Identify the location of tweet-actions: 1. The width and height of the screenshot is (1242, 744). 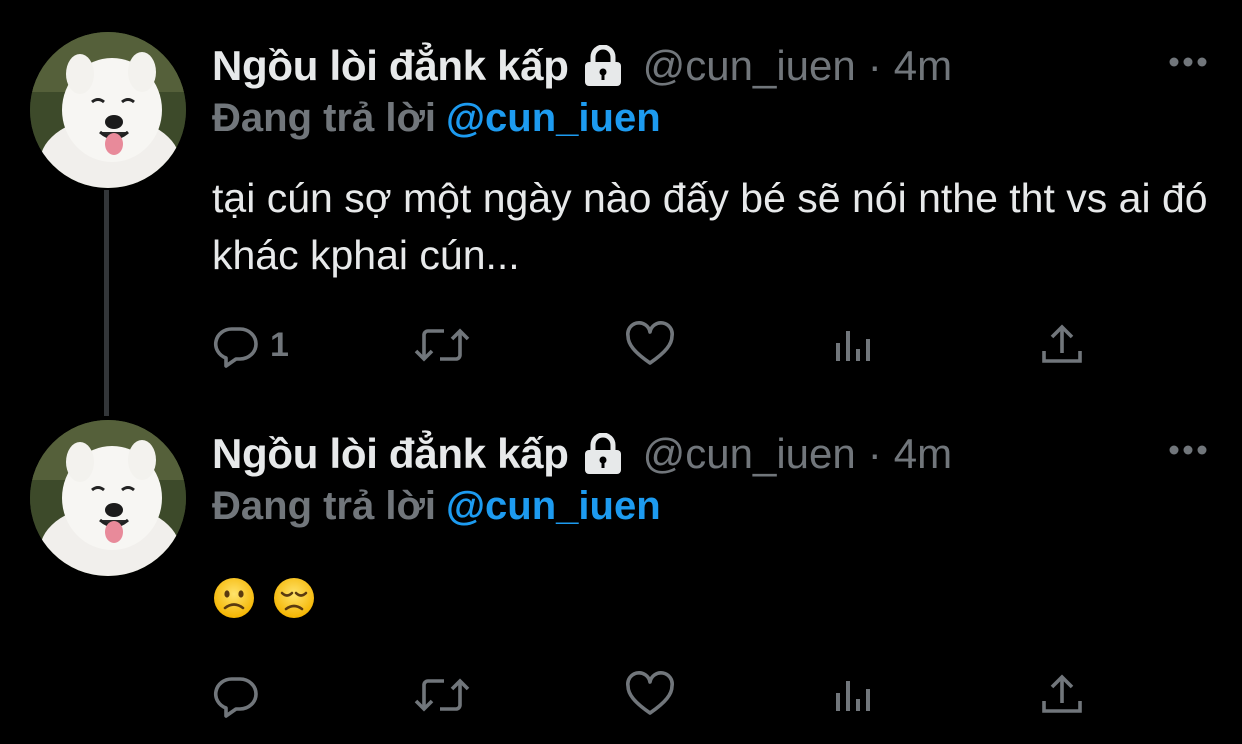
(662, 345).